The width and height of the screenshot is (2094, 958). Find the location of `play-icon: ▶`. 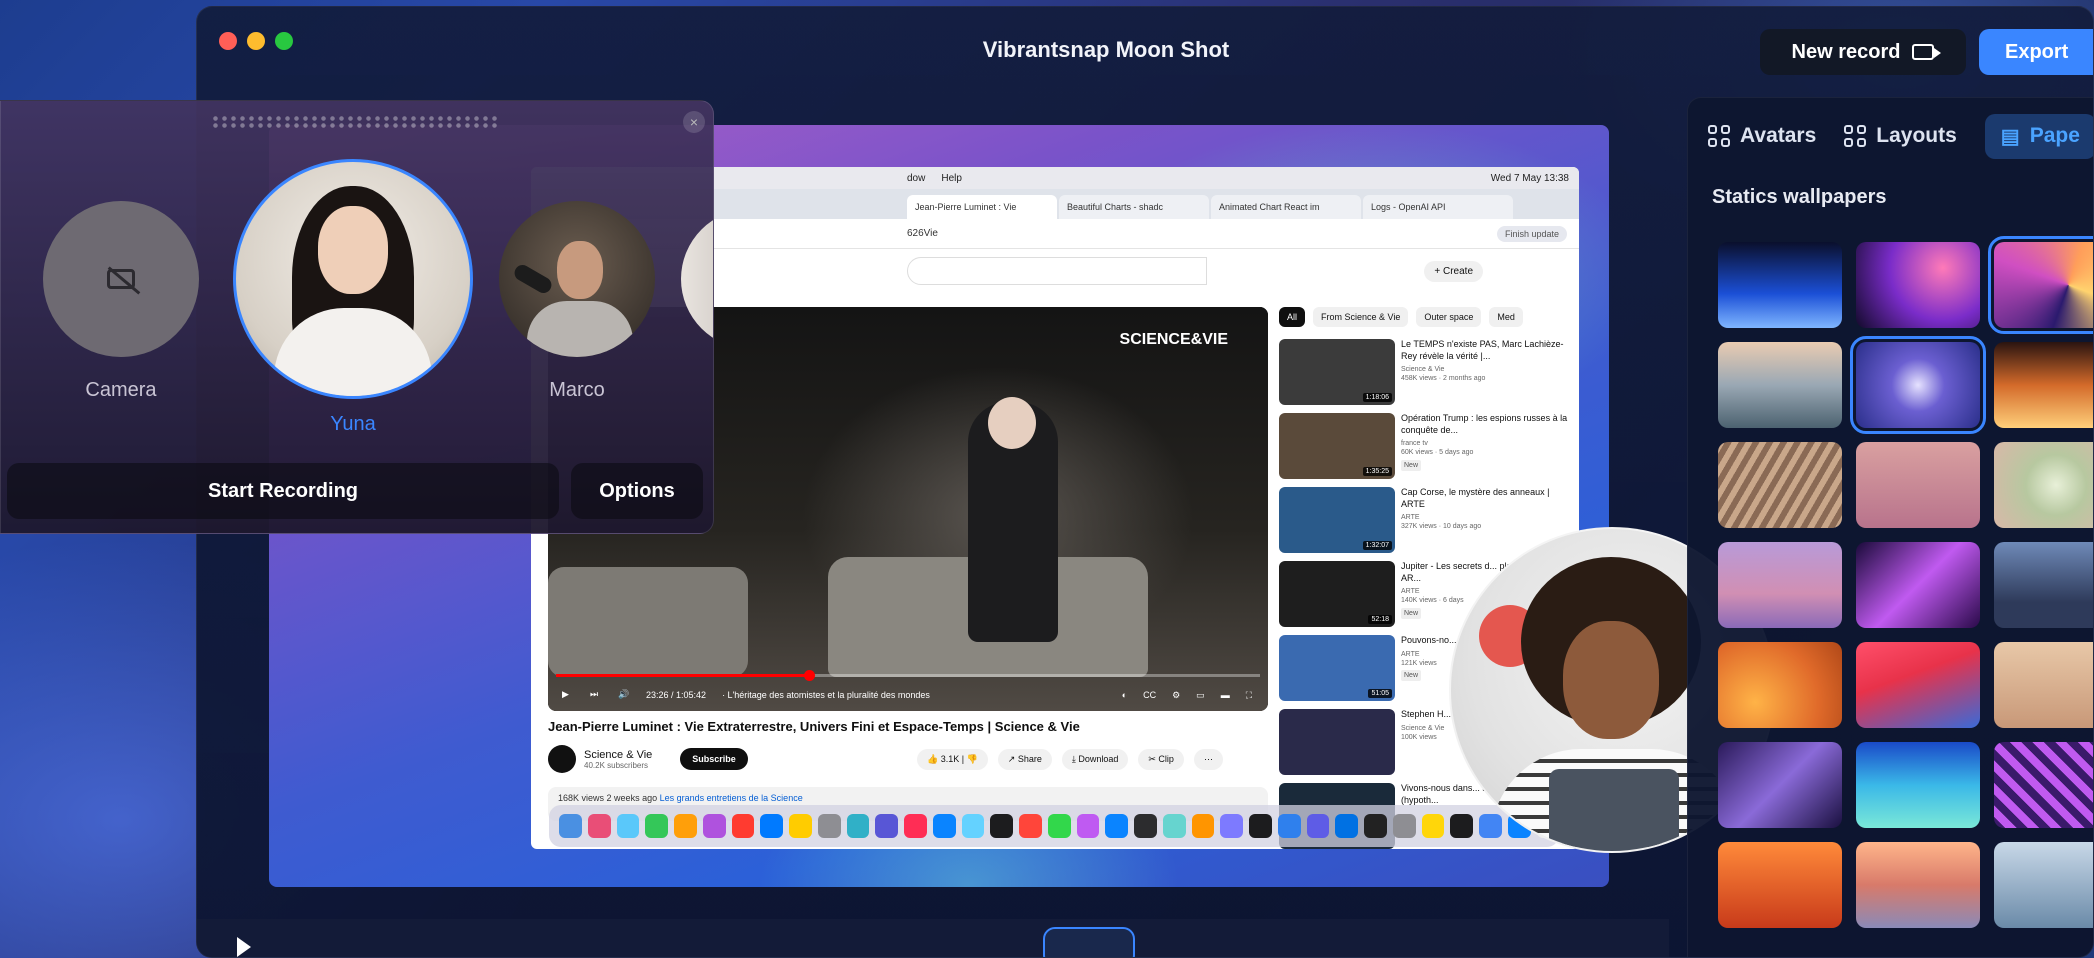

play-icon: ▶ is located at coordinates (568, 695).